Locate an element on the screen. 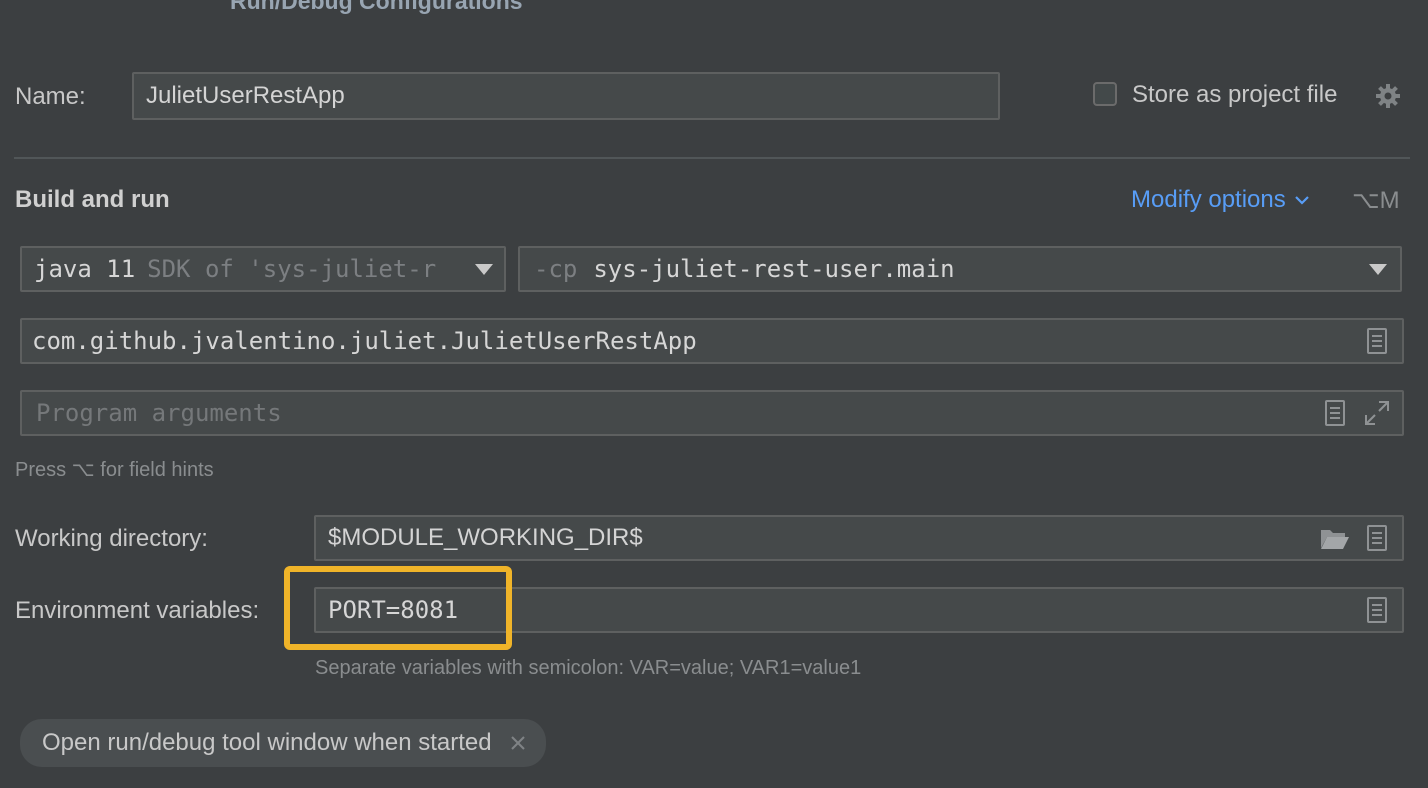 This screenshot has height=788, width=1428. highlight-box is located at coordinates (398, 608).